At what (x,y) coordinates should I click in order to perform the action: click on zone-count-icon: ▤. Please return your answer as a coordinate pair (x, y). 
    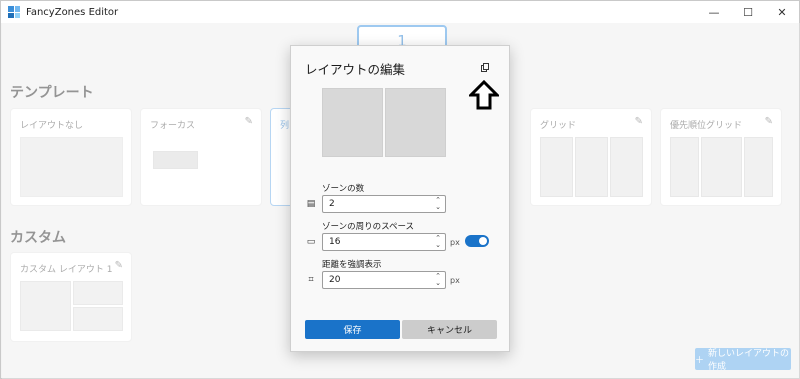
    Looking at the image, I should click on (311, 204).